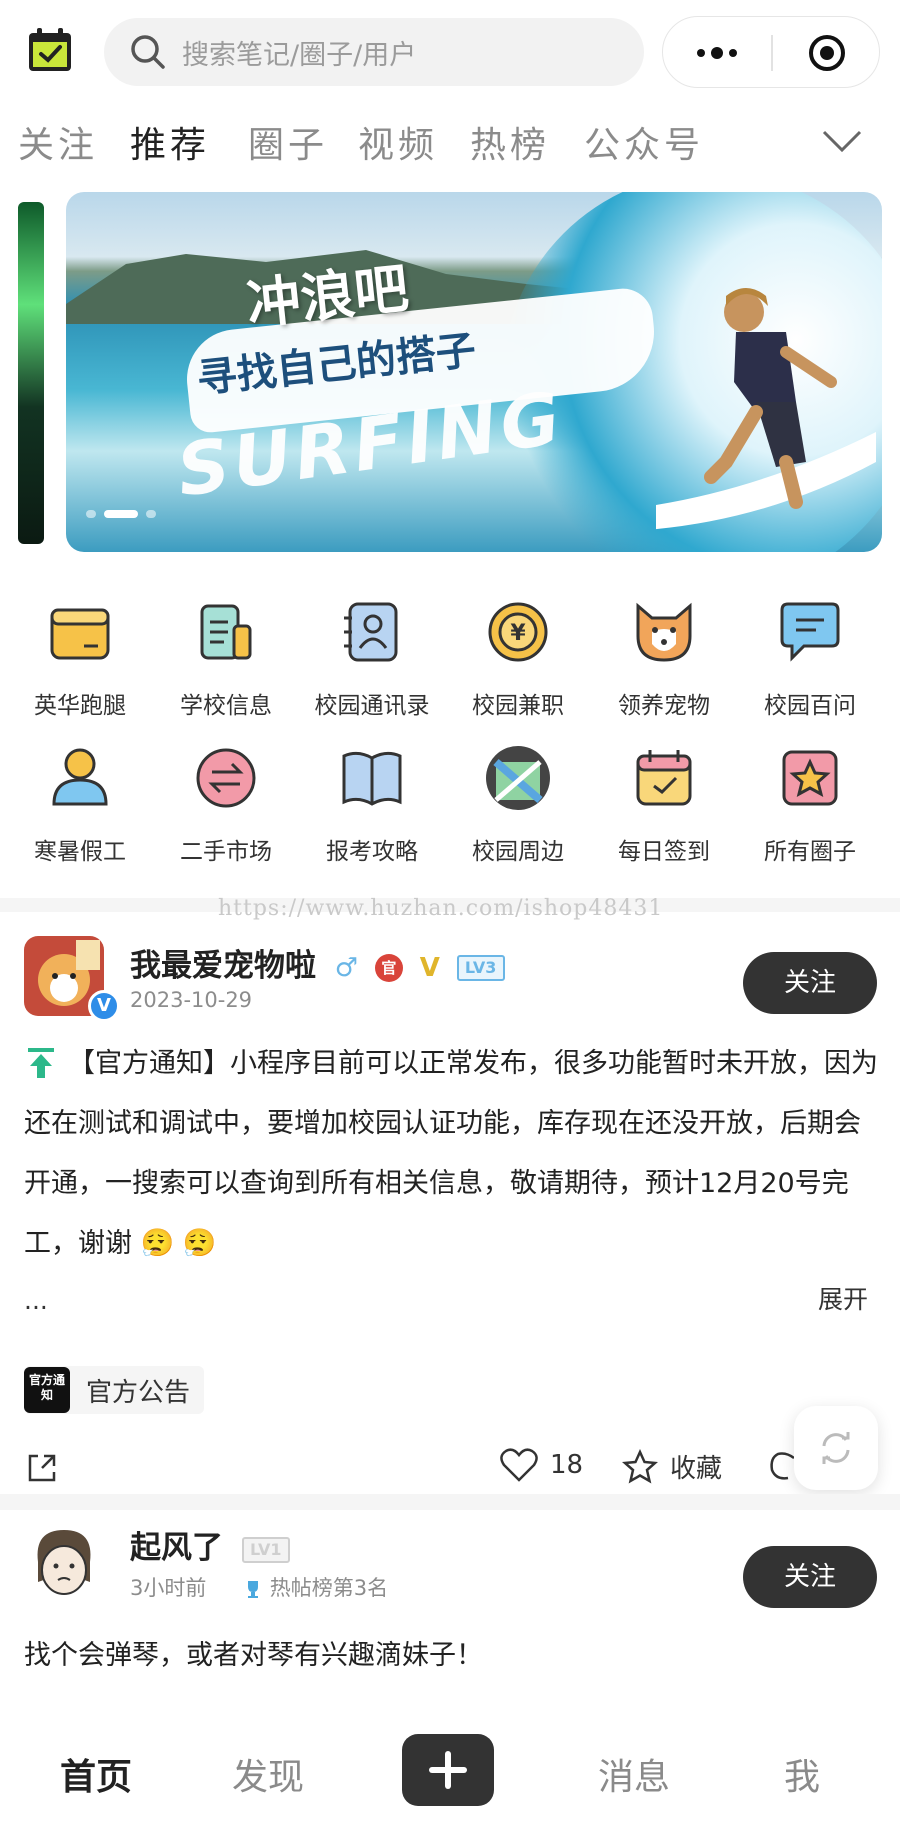 The height and width of the screenshot is (1823, 900). What do you see at coordinates (58, 142) in the screenshot?
I see `tab-following: 关注` at bounding box center [58, 142].